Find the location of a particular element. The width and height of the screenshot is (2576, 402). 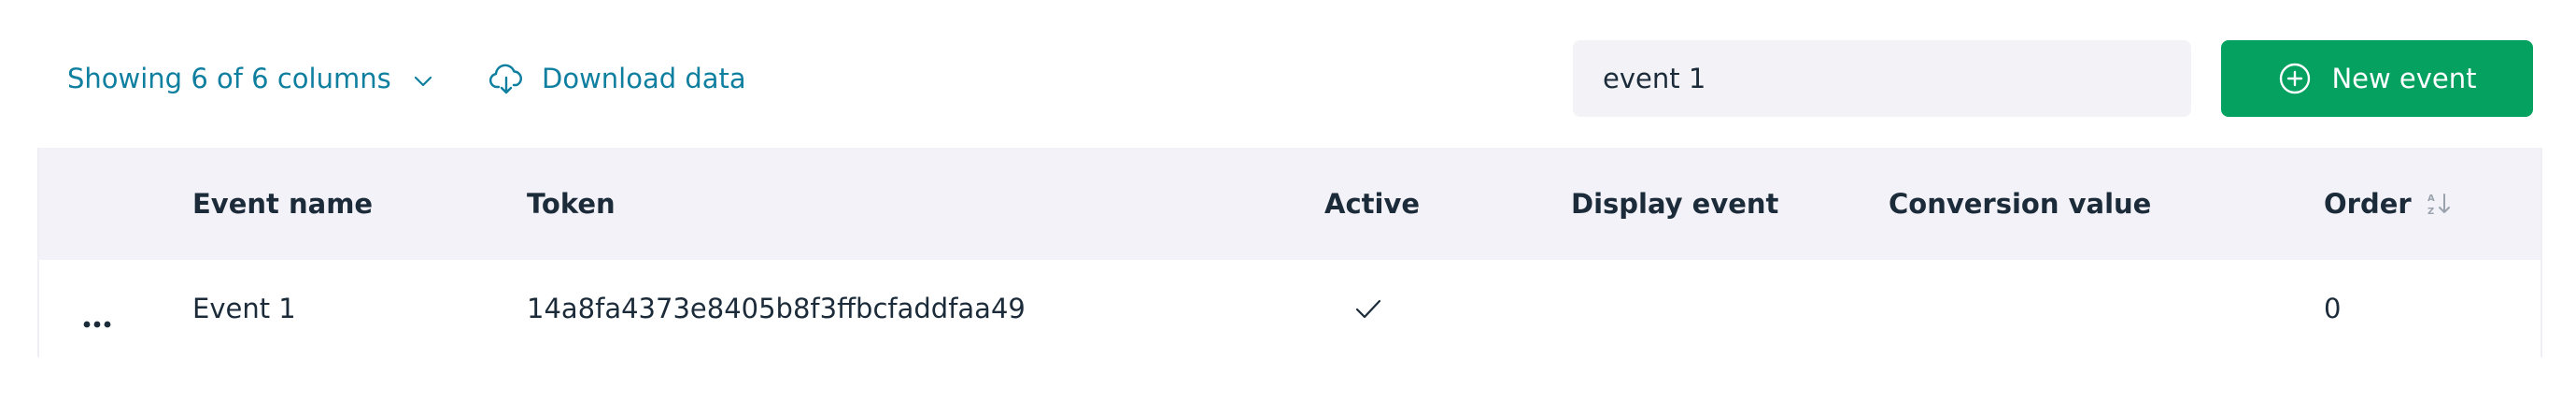

column-header-label: Active is located at coordinates (1372, 204).